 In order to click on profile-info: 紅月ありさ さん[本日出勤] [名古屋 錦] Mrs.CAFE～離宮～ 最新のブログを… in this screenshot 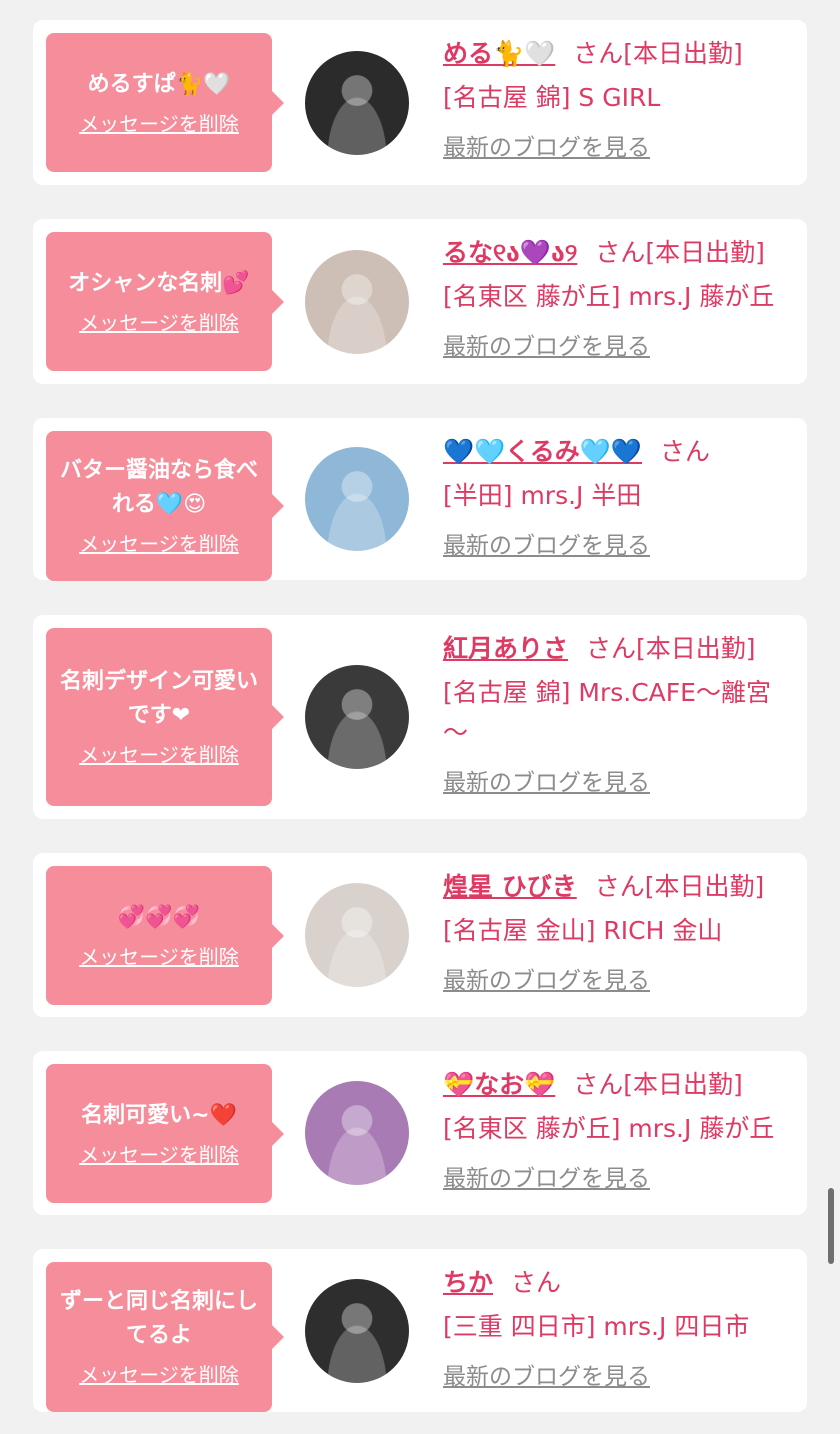, I will do `click(618, 714)`.